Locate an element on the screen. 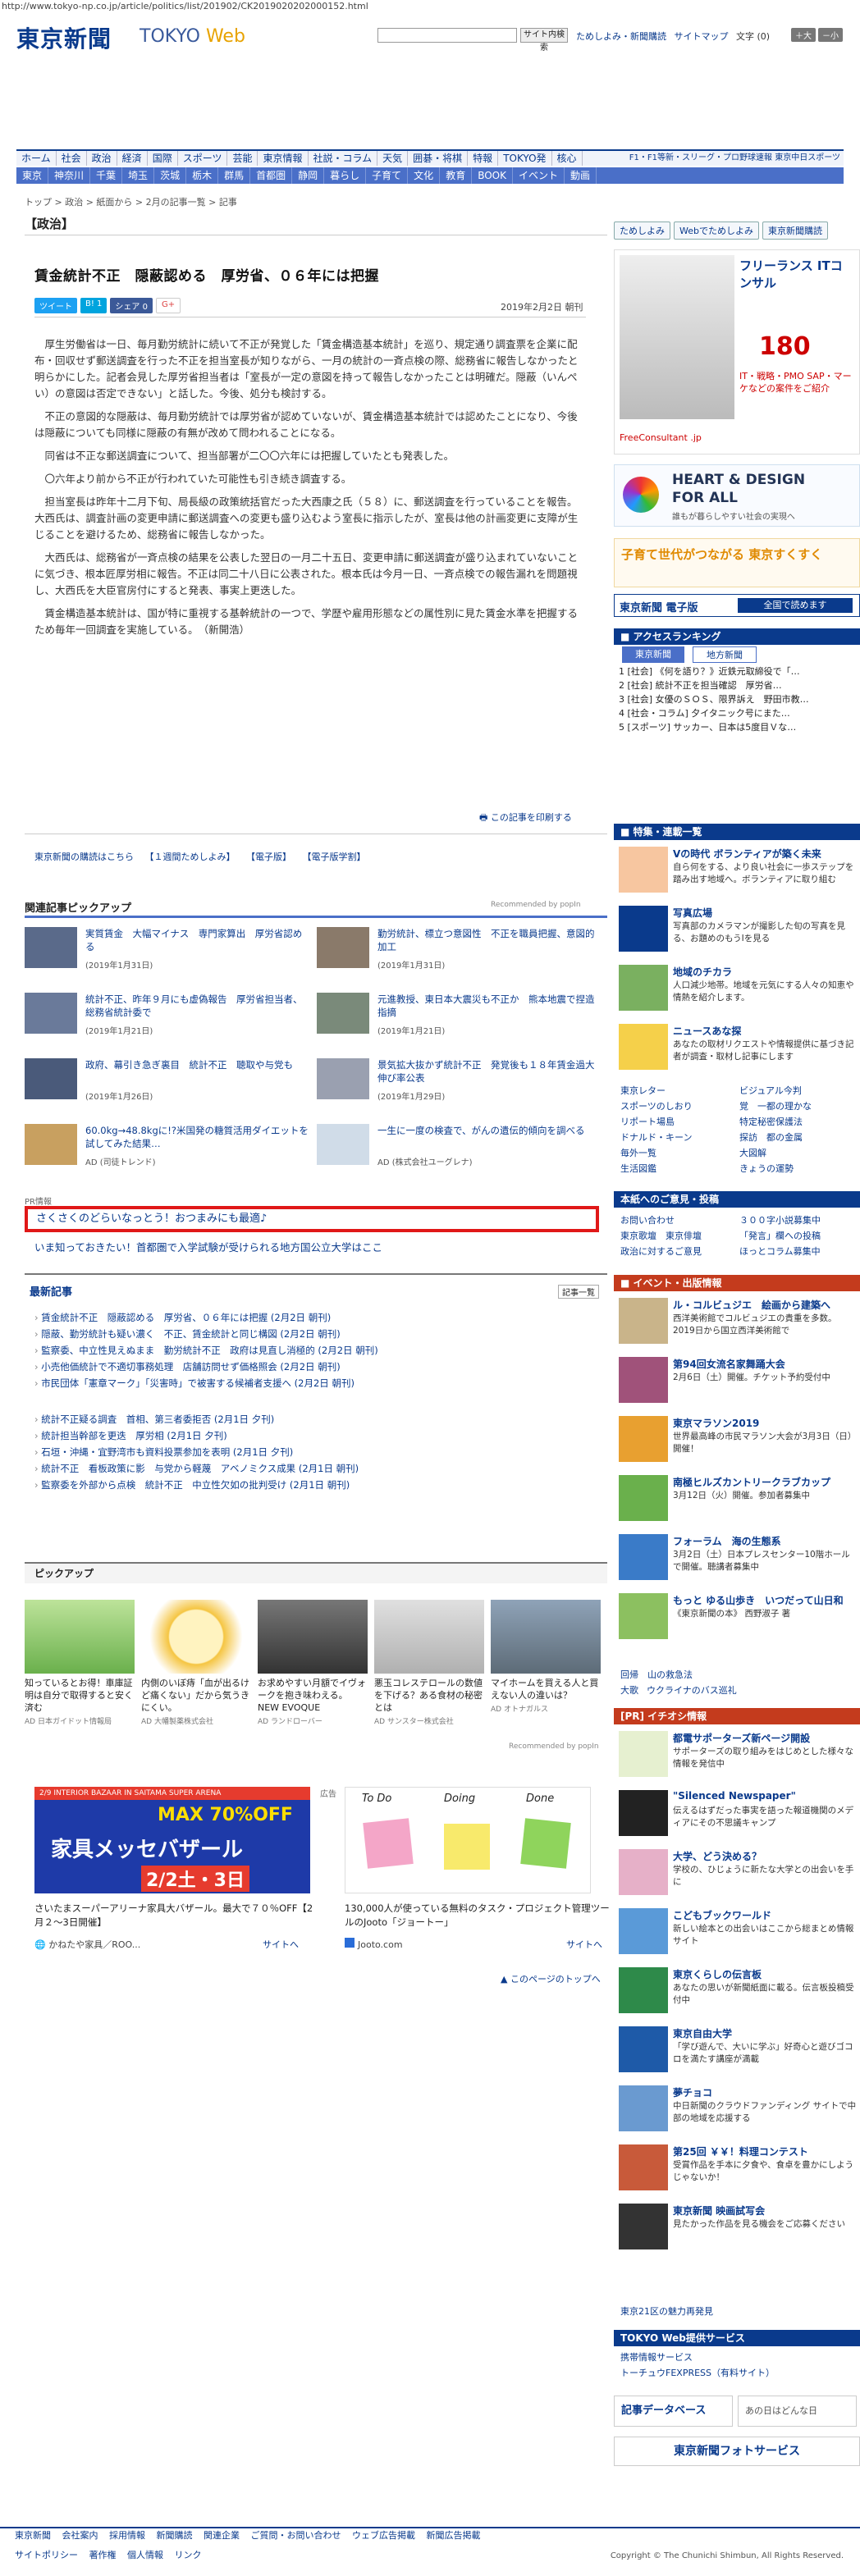  trial-week-link: 【１週間ためしよみ】 is located at coordinates (190, 857).